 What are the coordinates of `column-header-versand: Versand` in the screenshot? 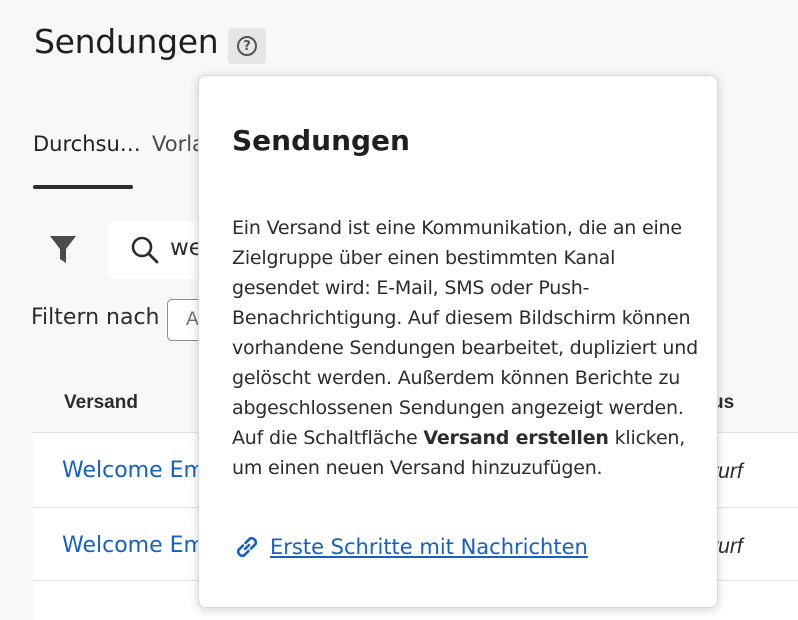 It's located at (101, 403).